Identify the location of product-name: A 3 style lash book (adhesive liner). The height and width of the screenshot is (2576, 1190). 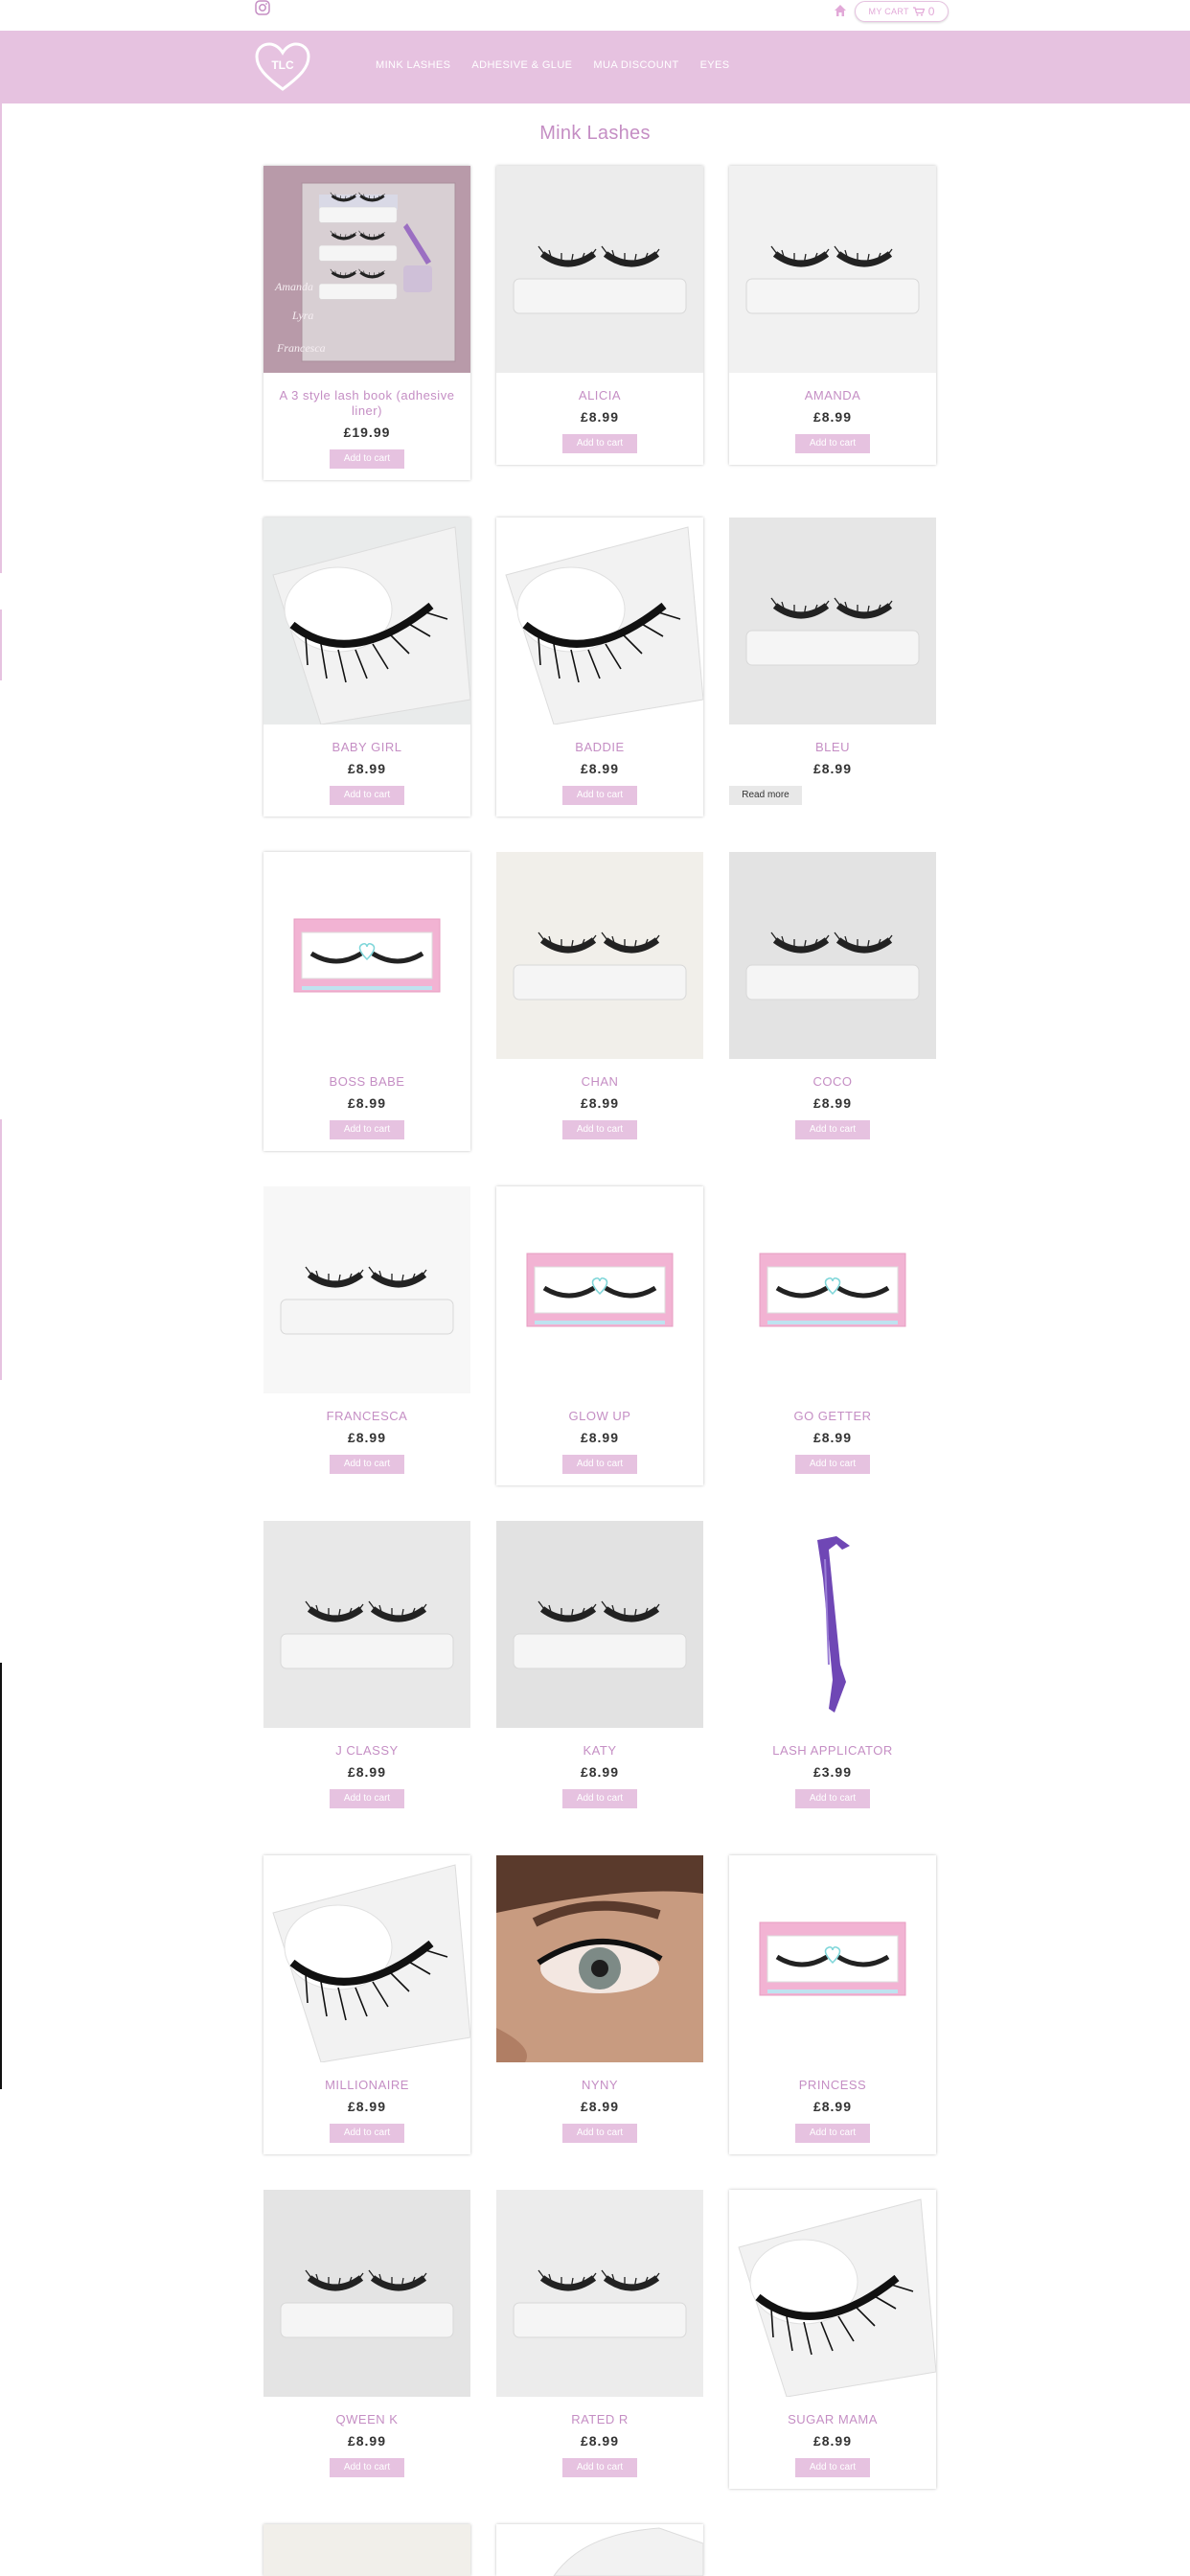
(366, 403).